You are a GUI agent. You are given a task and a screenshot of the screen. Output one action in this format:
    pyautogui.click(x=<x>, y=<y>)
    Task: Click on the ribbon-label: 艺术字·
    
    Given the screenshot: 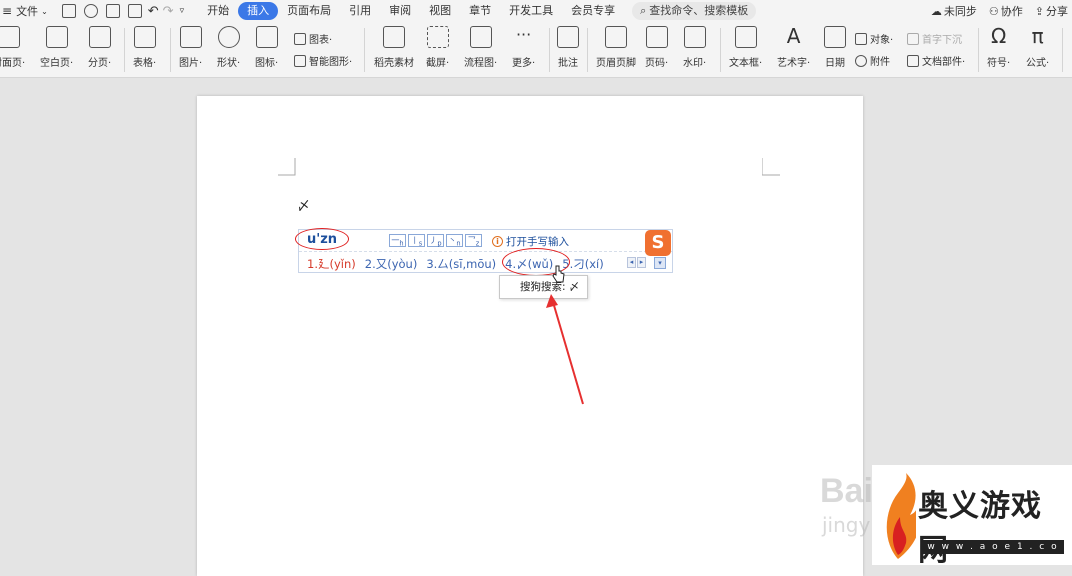 What is the action you would take?
    pyautogui.click(x=794, y=63)
    